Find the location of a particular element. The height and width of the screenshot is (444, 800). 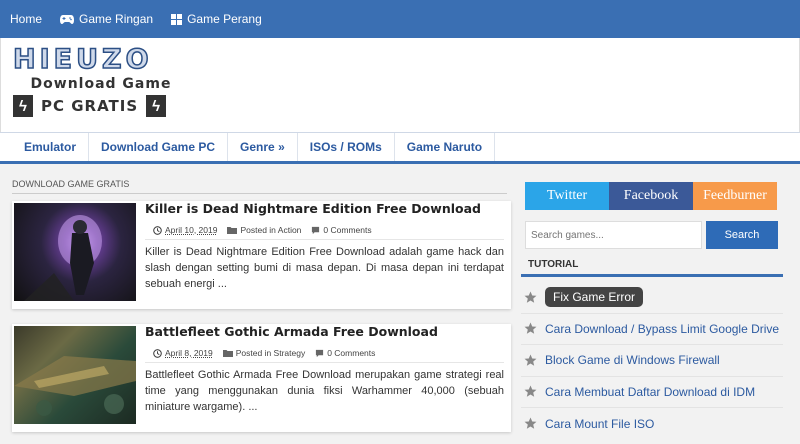

logo-line2-row: ϟ PC GRATIS ϟ is located at coordinates (98, 106).